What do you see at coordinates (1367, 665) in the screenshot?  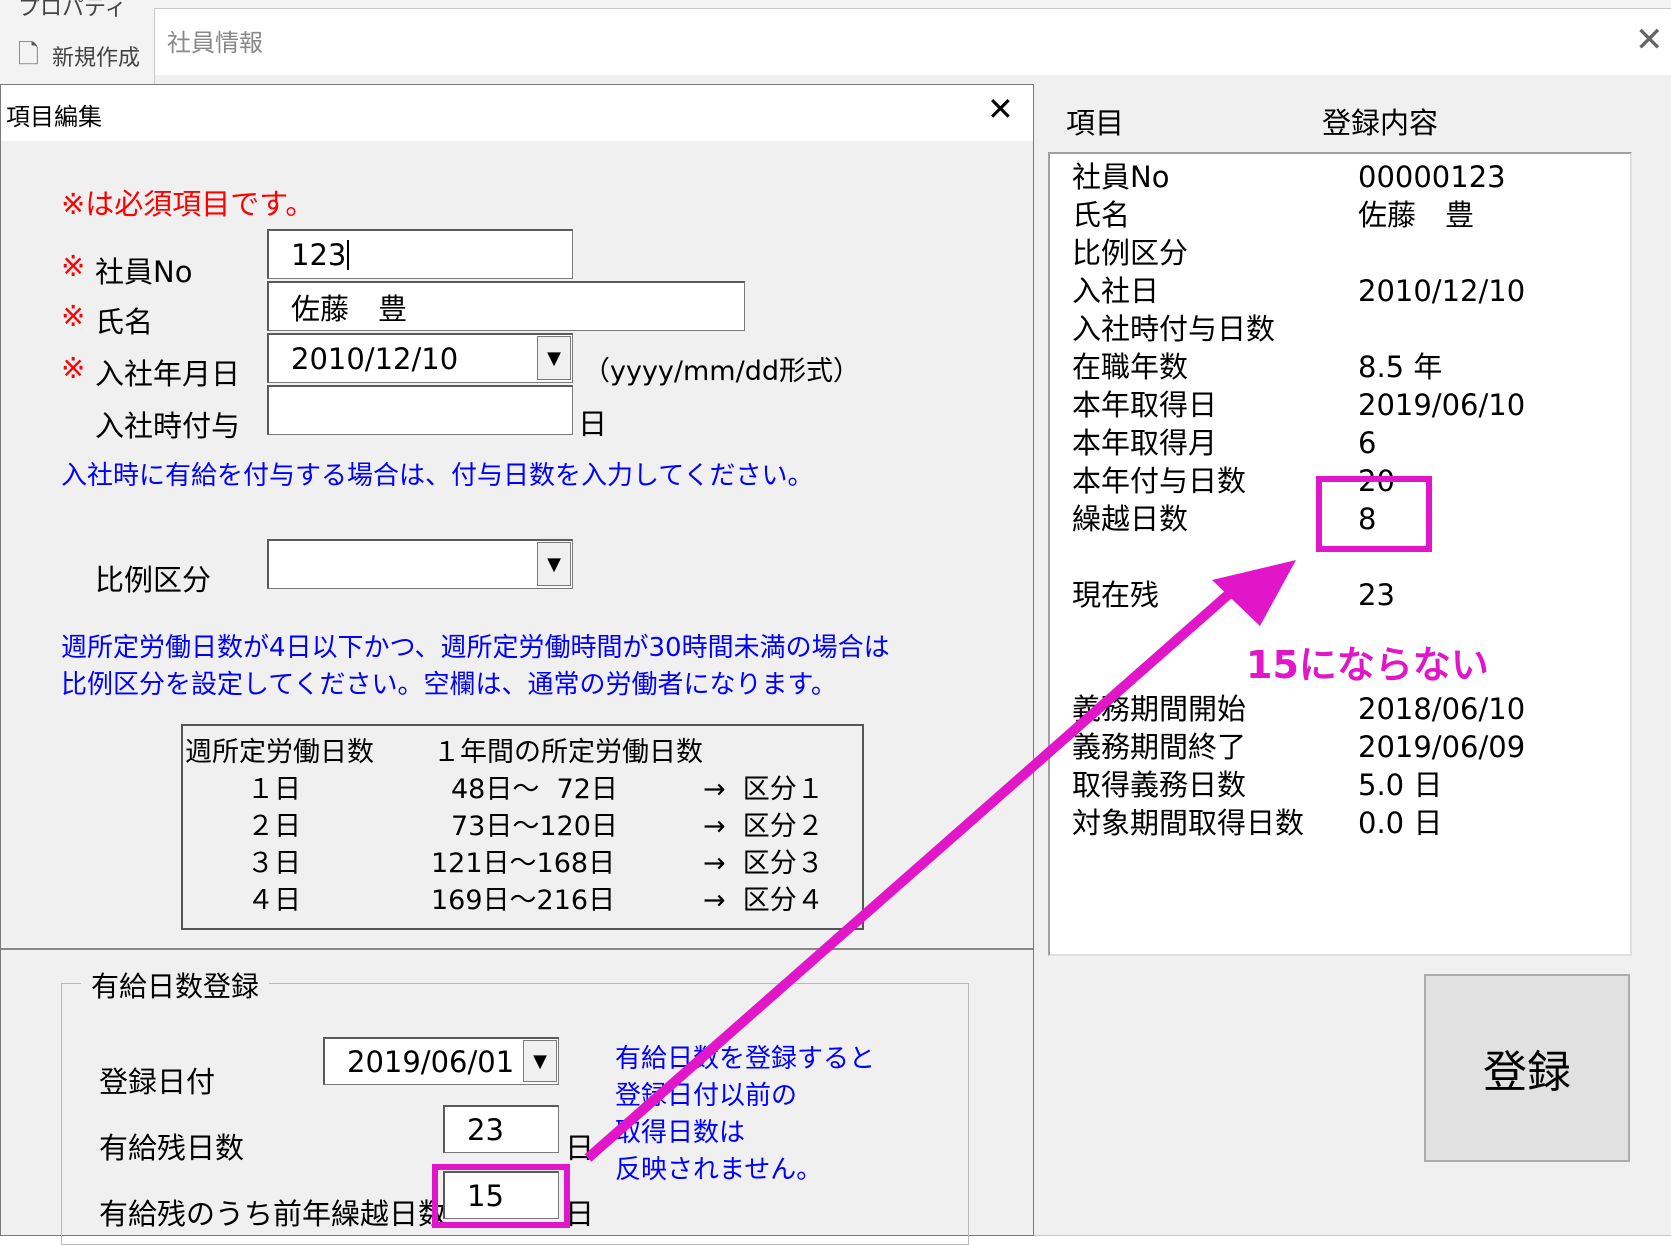 I see `annotation-text: 15にならない` at bounding box center [1367, 665].